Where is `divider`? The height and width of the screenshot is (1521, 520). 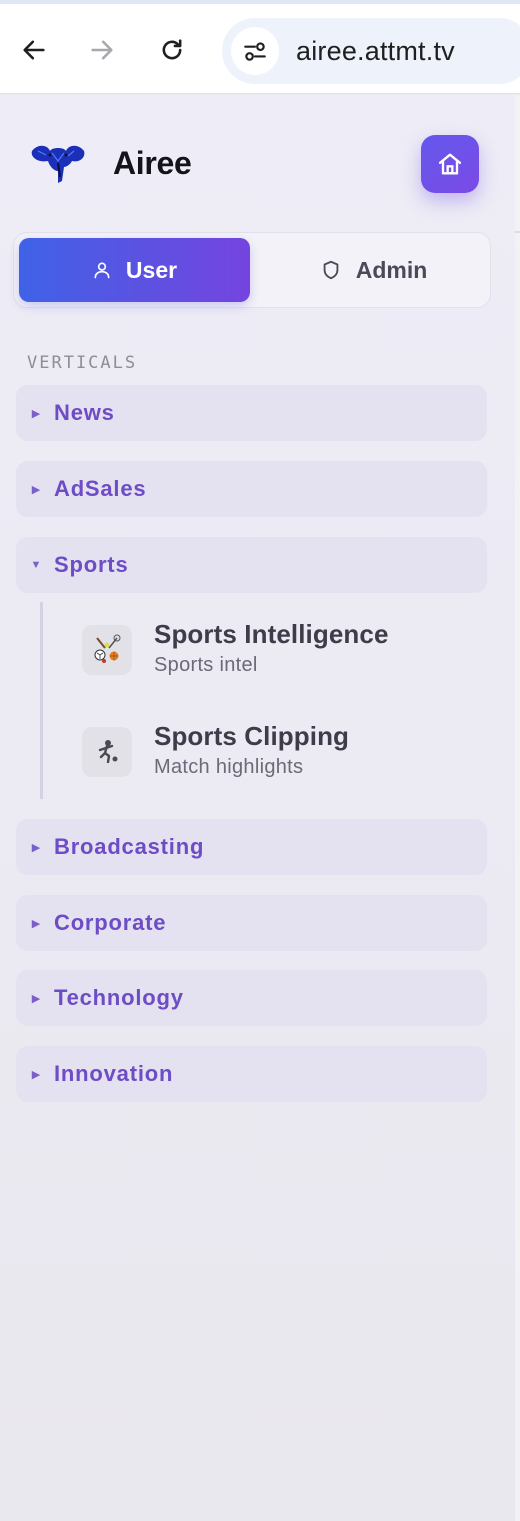
divider is located at coordinates (517, 232).